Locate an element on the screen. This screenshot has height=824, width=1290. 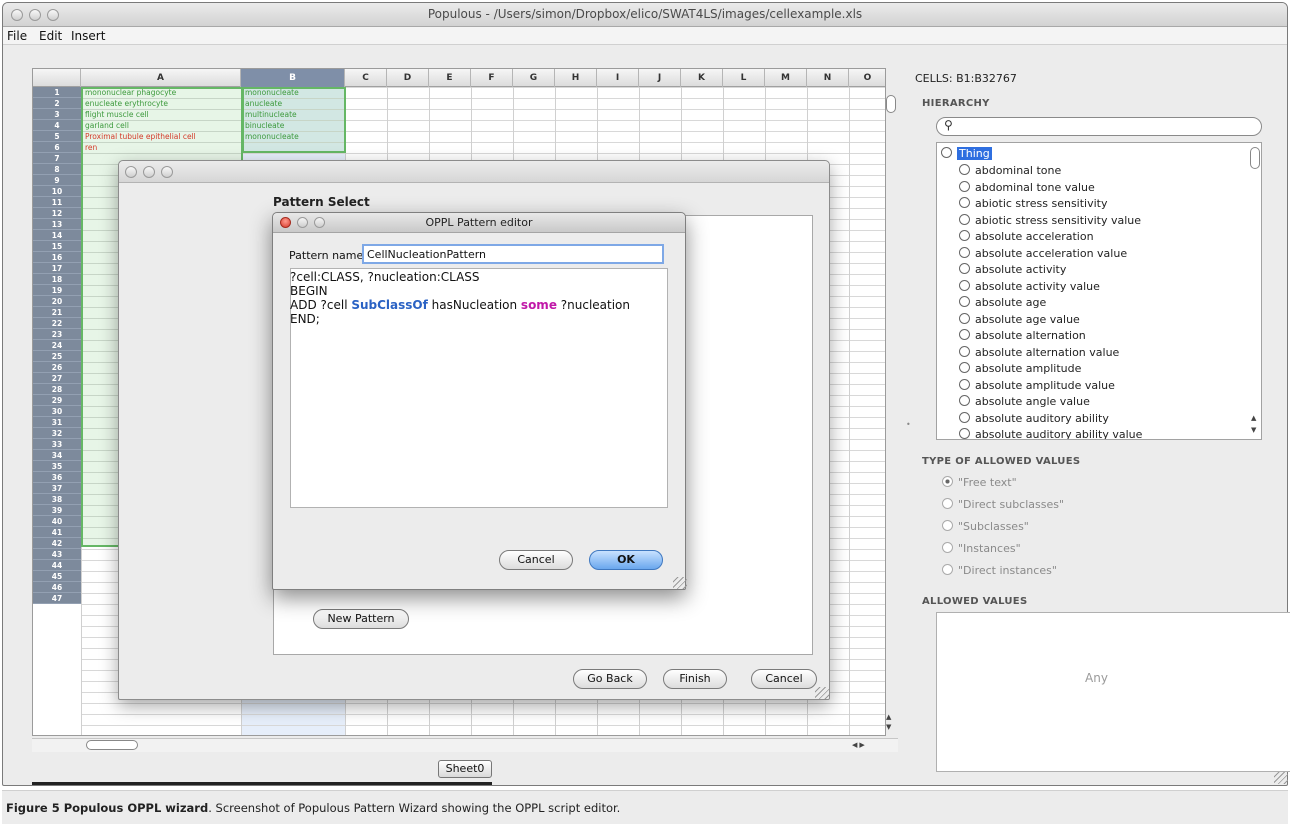
row-header: 15 is located at coordinates (57, 246).